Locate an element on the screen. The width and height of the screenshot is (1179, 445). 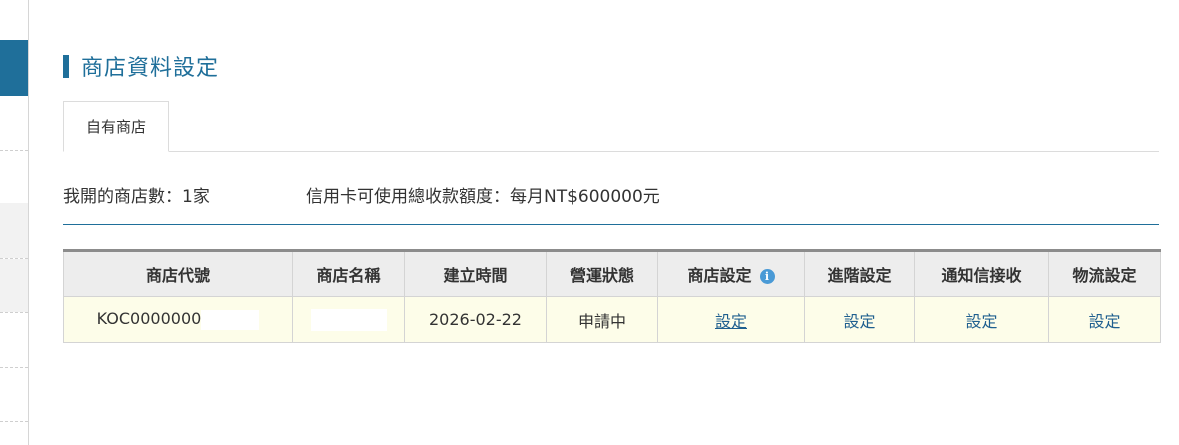
tab-bar: 自有商店 is located at coordinates (611, 126).